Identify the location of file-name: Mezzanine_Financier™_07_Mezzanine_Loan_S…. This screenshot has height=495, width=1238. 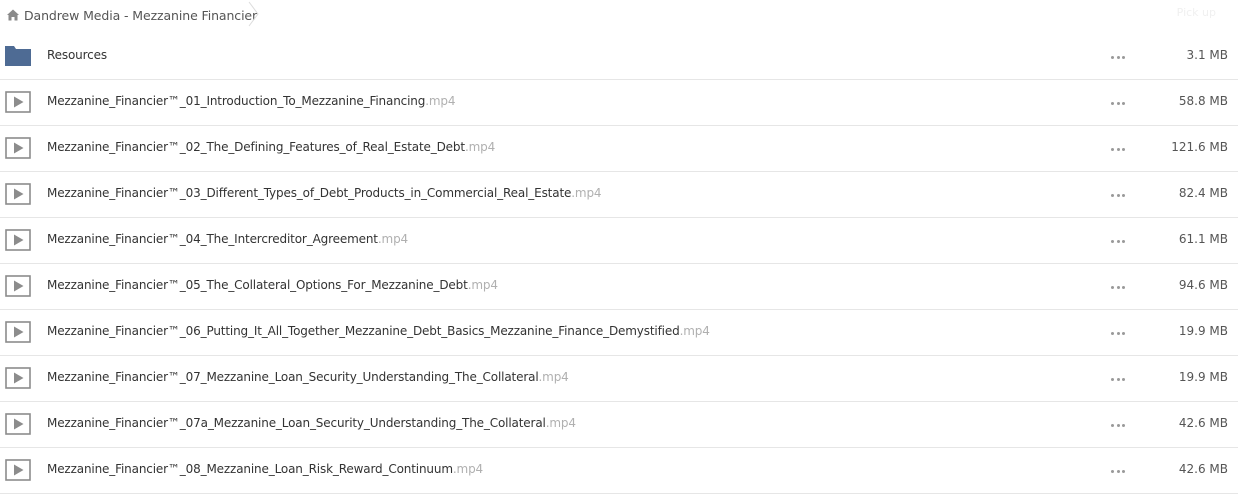
(308, 377).